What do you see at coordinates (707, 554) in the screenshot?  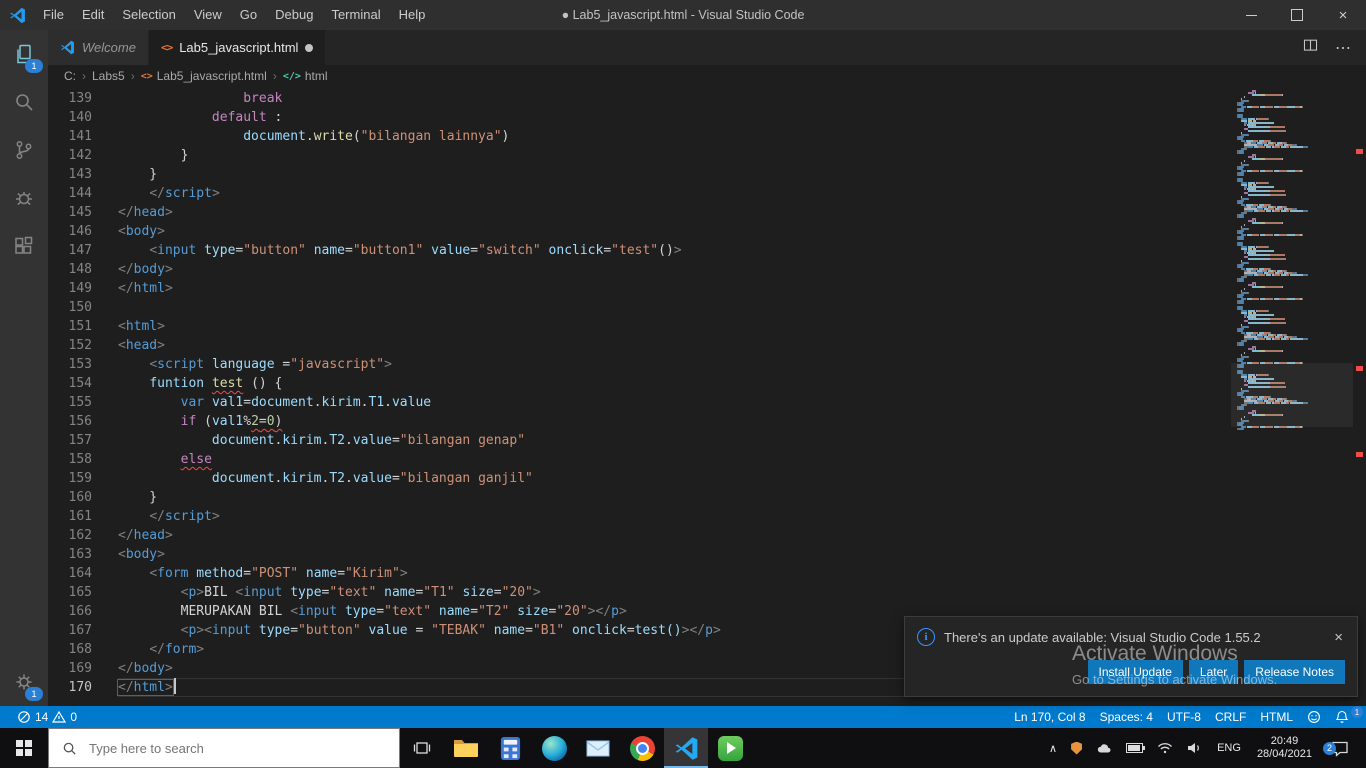 I see `code-line: 163 <body>` at bounding box center [707, 554].